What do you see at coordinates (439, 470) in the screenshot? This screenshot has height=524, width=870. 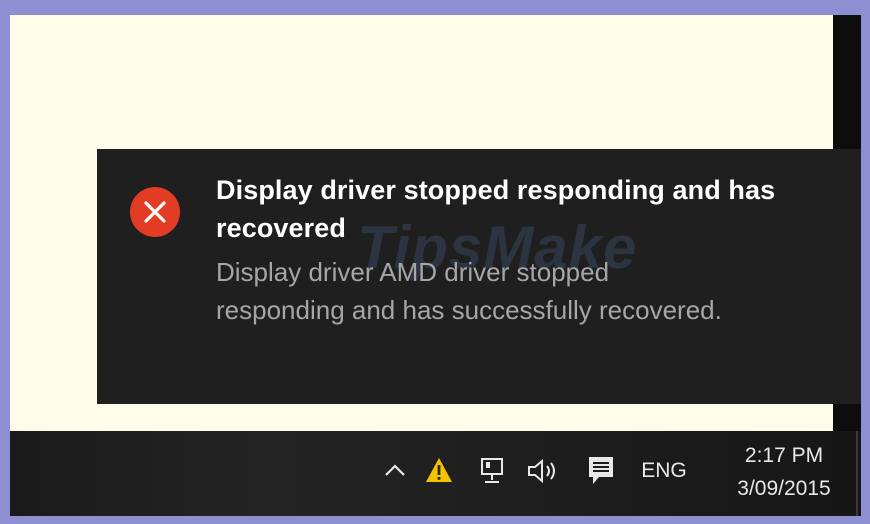 I see `warning-icon` at bounding box center [439, 470].